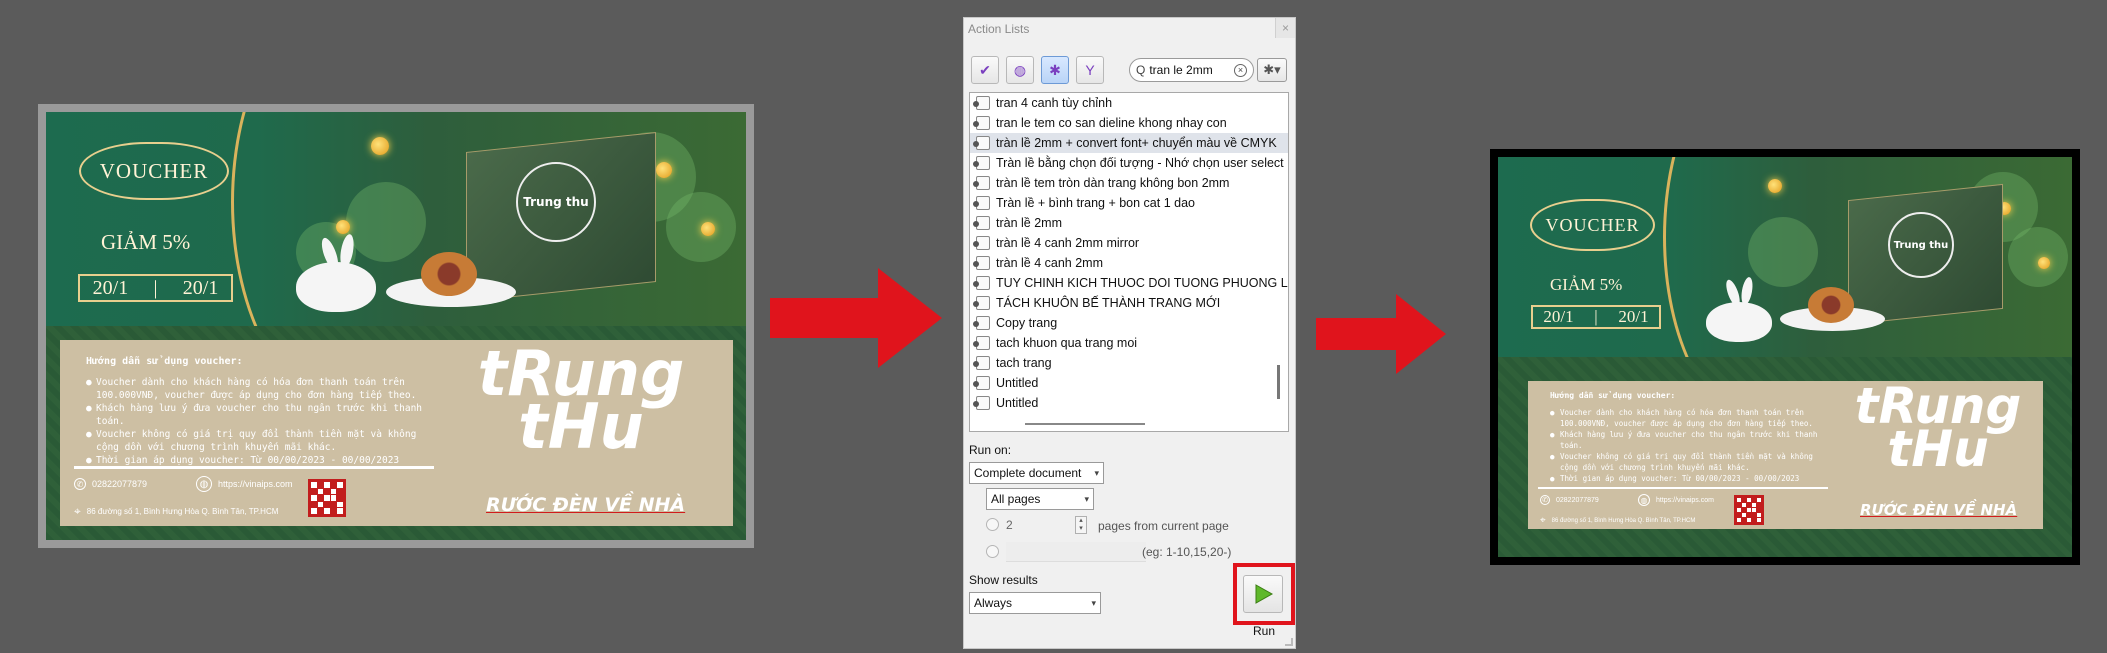  I want to click on mooncake-illustration, so click(1831, 305).